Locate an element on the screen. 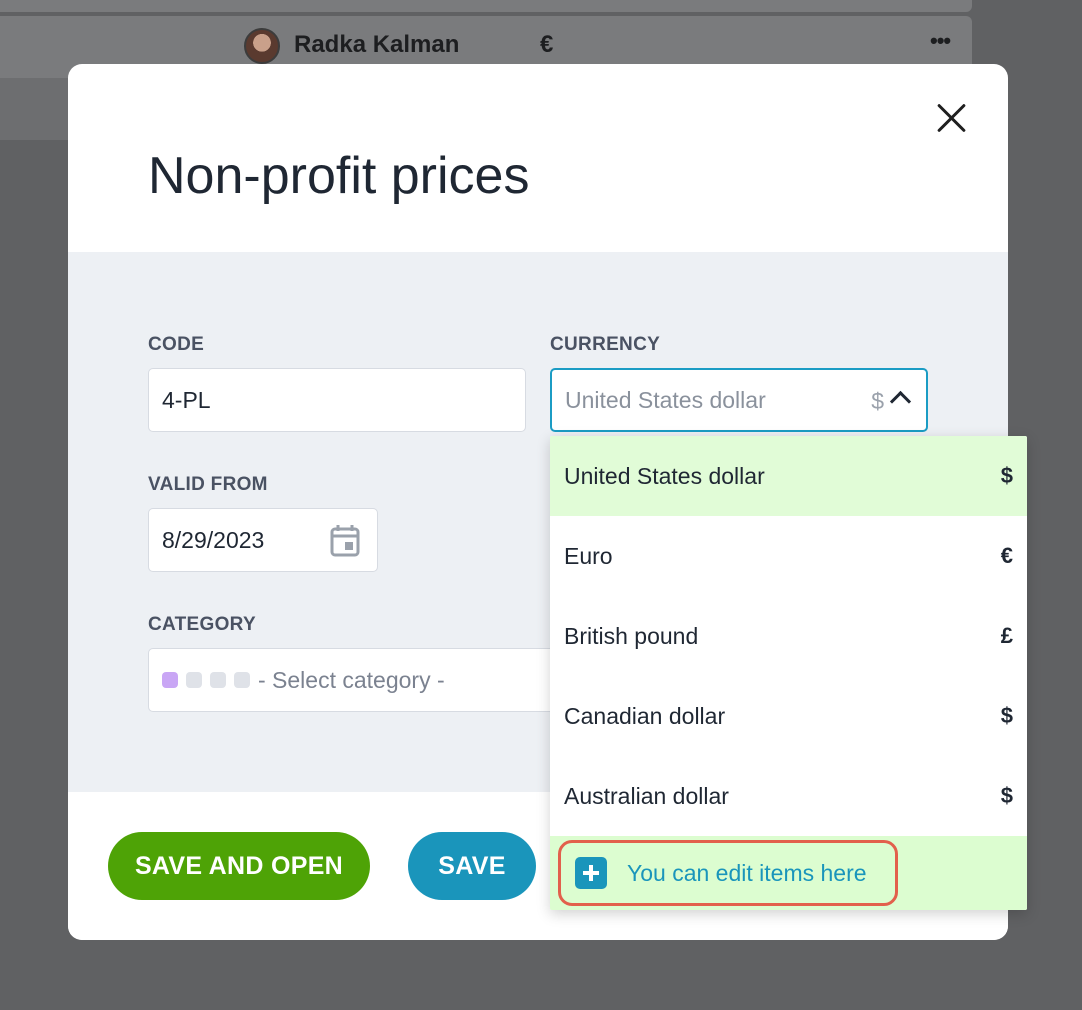 The image size is (1082, 1010). currency-option-eur: Euro € is located at coordinates (788, 556).